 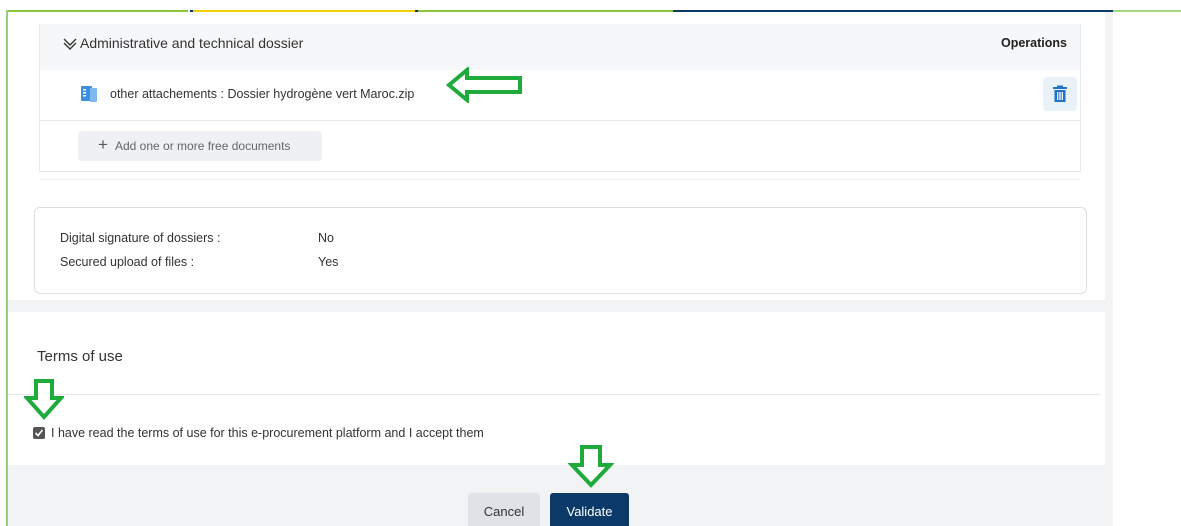 I want to click on top-accent-line, so click(x=1147, y=11).